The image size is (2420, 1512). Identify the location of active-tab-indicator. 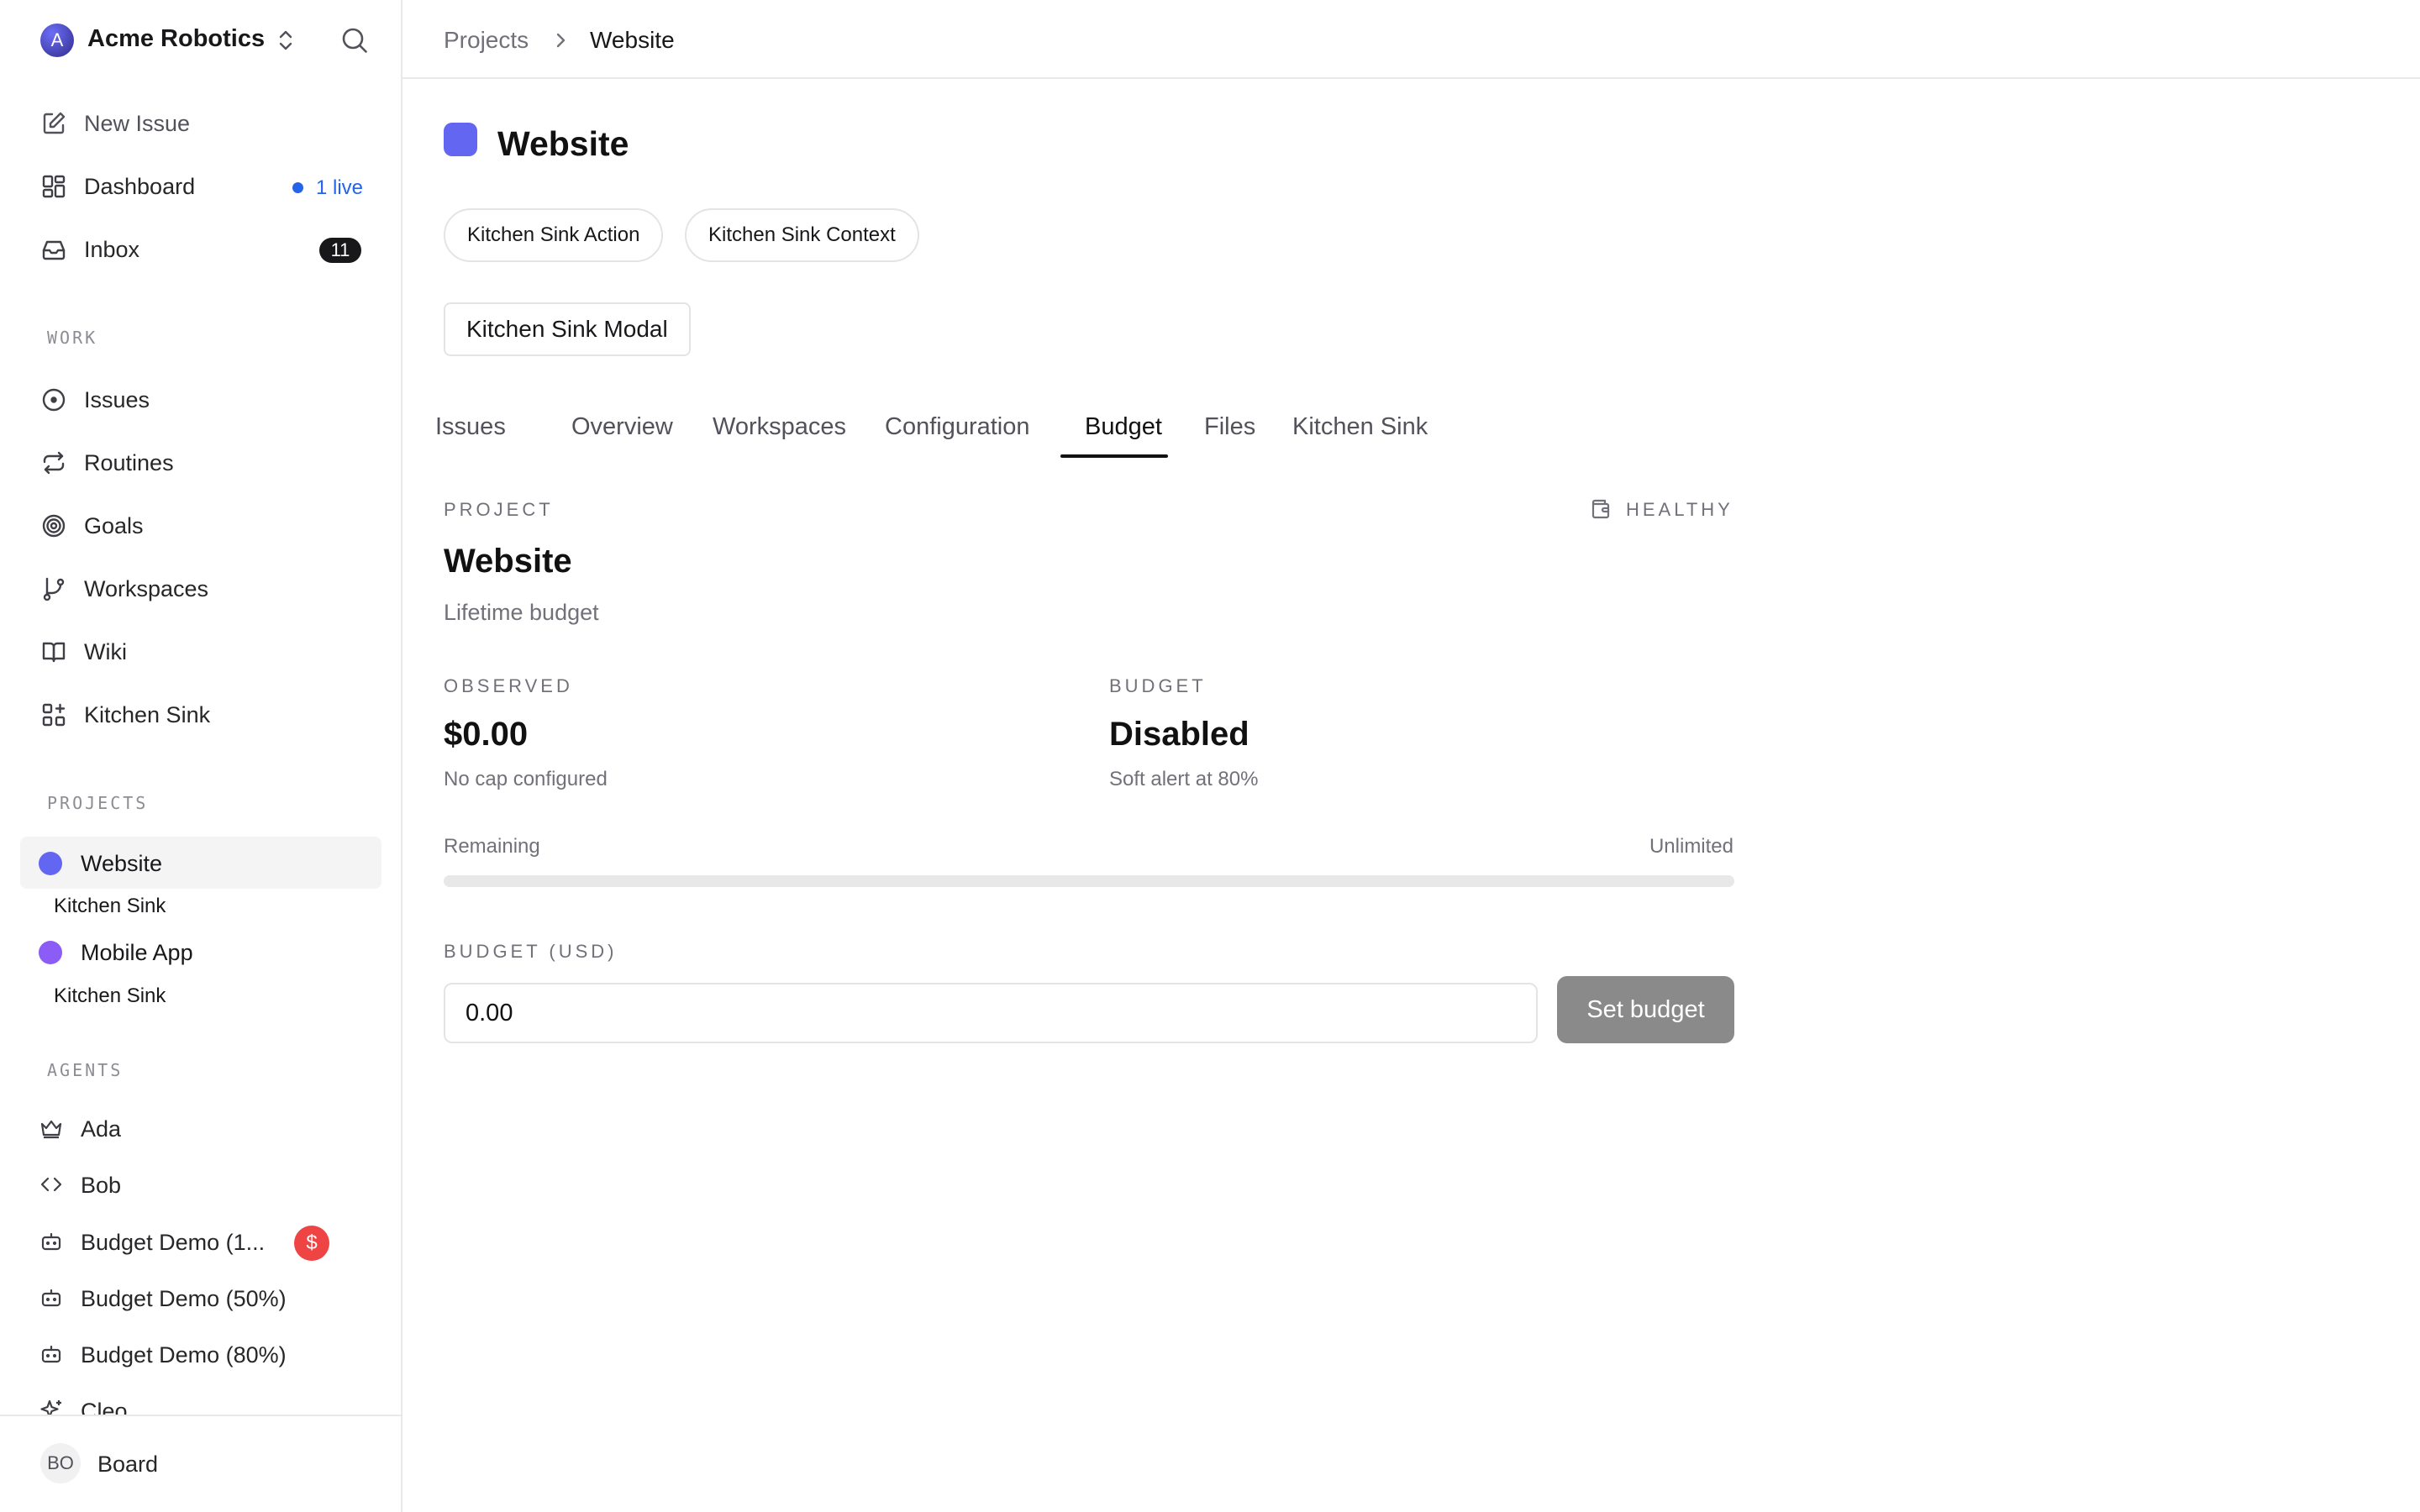
(1114, 456).